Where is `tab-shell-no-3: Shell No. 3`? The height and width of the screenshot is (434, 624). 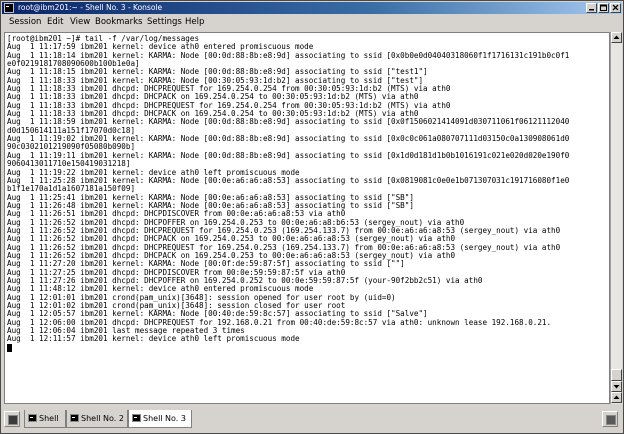
tab-shell-no-3: Shell No. 3 is located at coordinates (160, 419).